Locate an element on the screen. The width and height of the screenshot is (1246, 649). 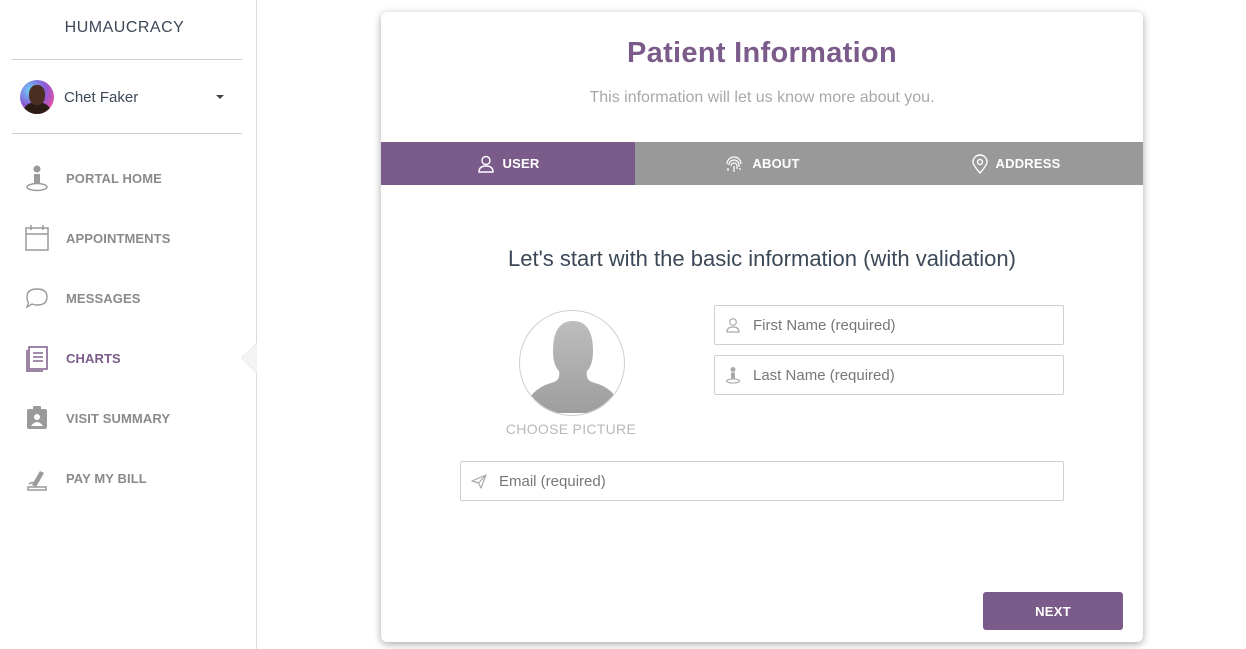
tab-about: ABOUT is located at coordinates (762, 163).